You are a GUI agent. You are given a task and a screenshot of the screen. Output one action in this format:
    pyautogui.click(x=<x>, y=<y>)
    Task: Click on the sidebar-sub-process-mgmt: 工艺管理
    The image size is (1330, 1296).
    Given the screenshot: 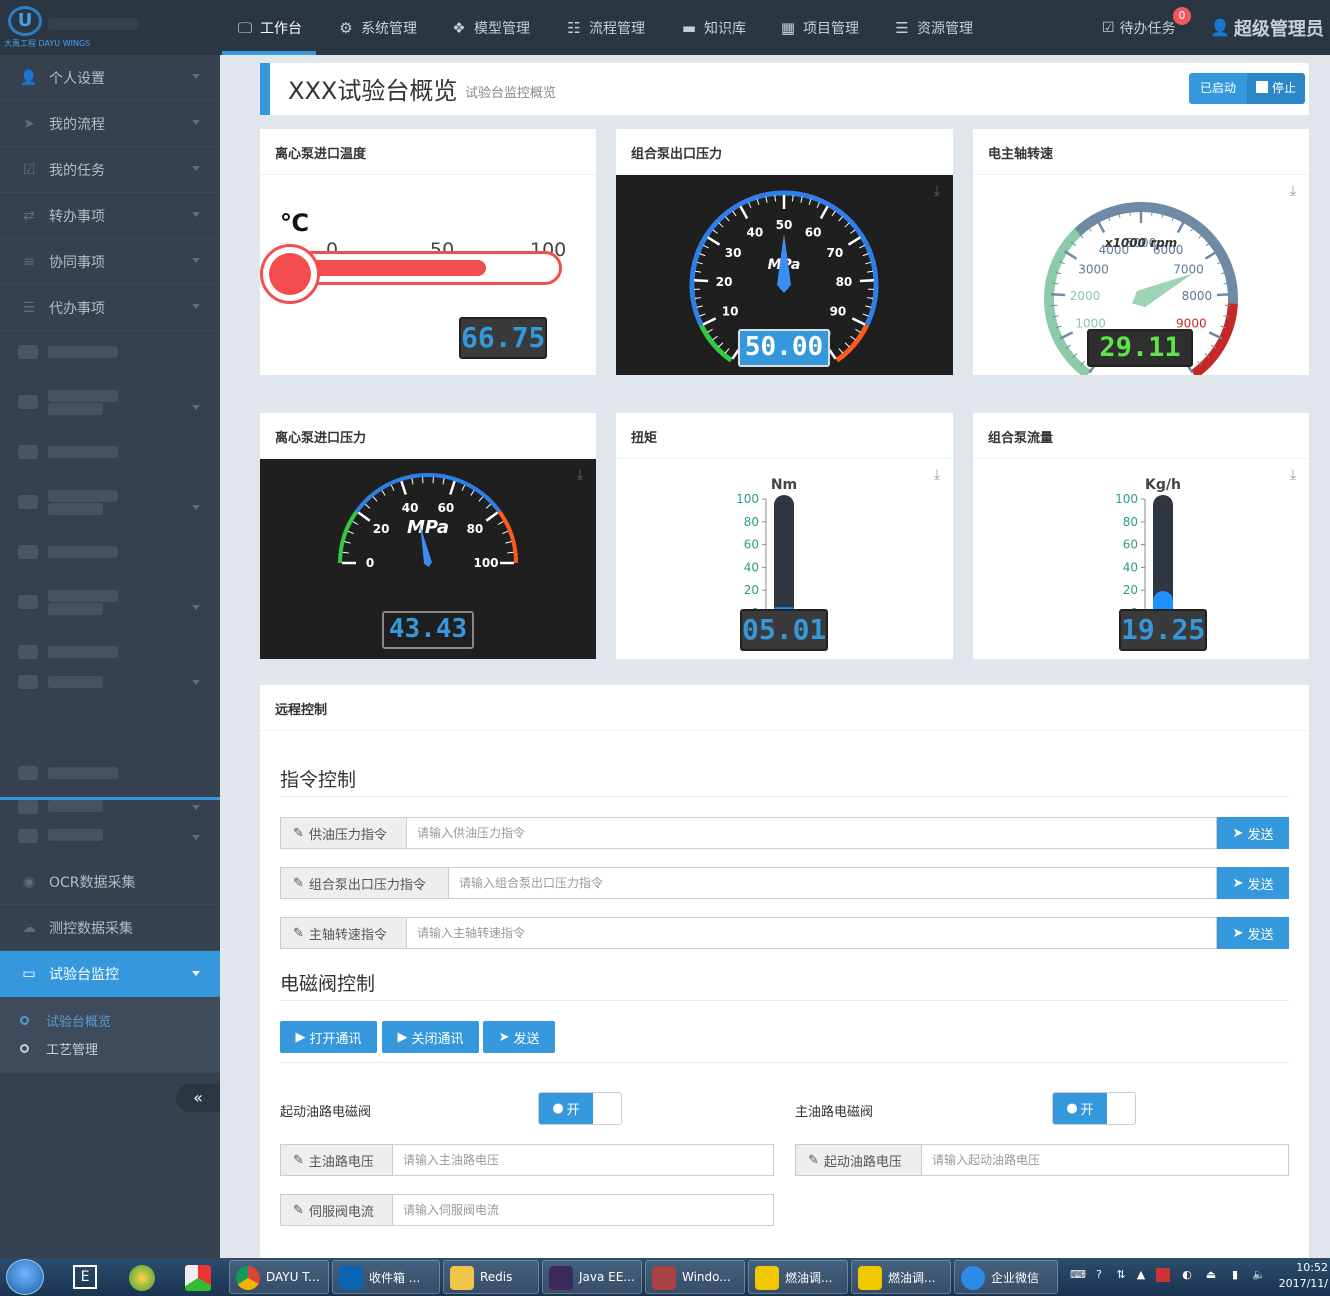 What is the action you would take?
    pyautogui.click(x=59, y=1048)
    